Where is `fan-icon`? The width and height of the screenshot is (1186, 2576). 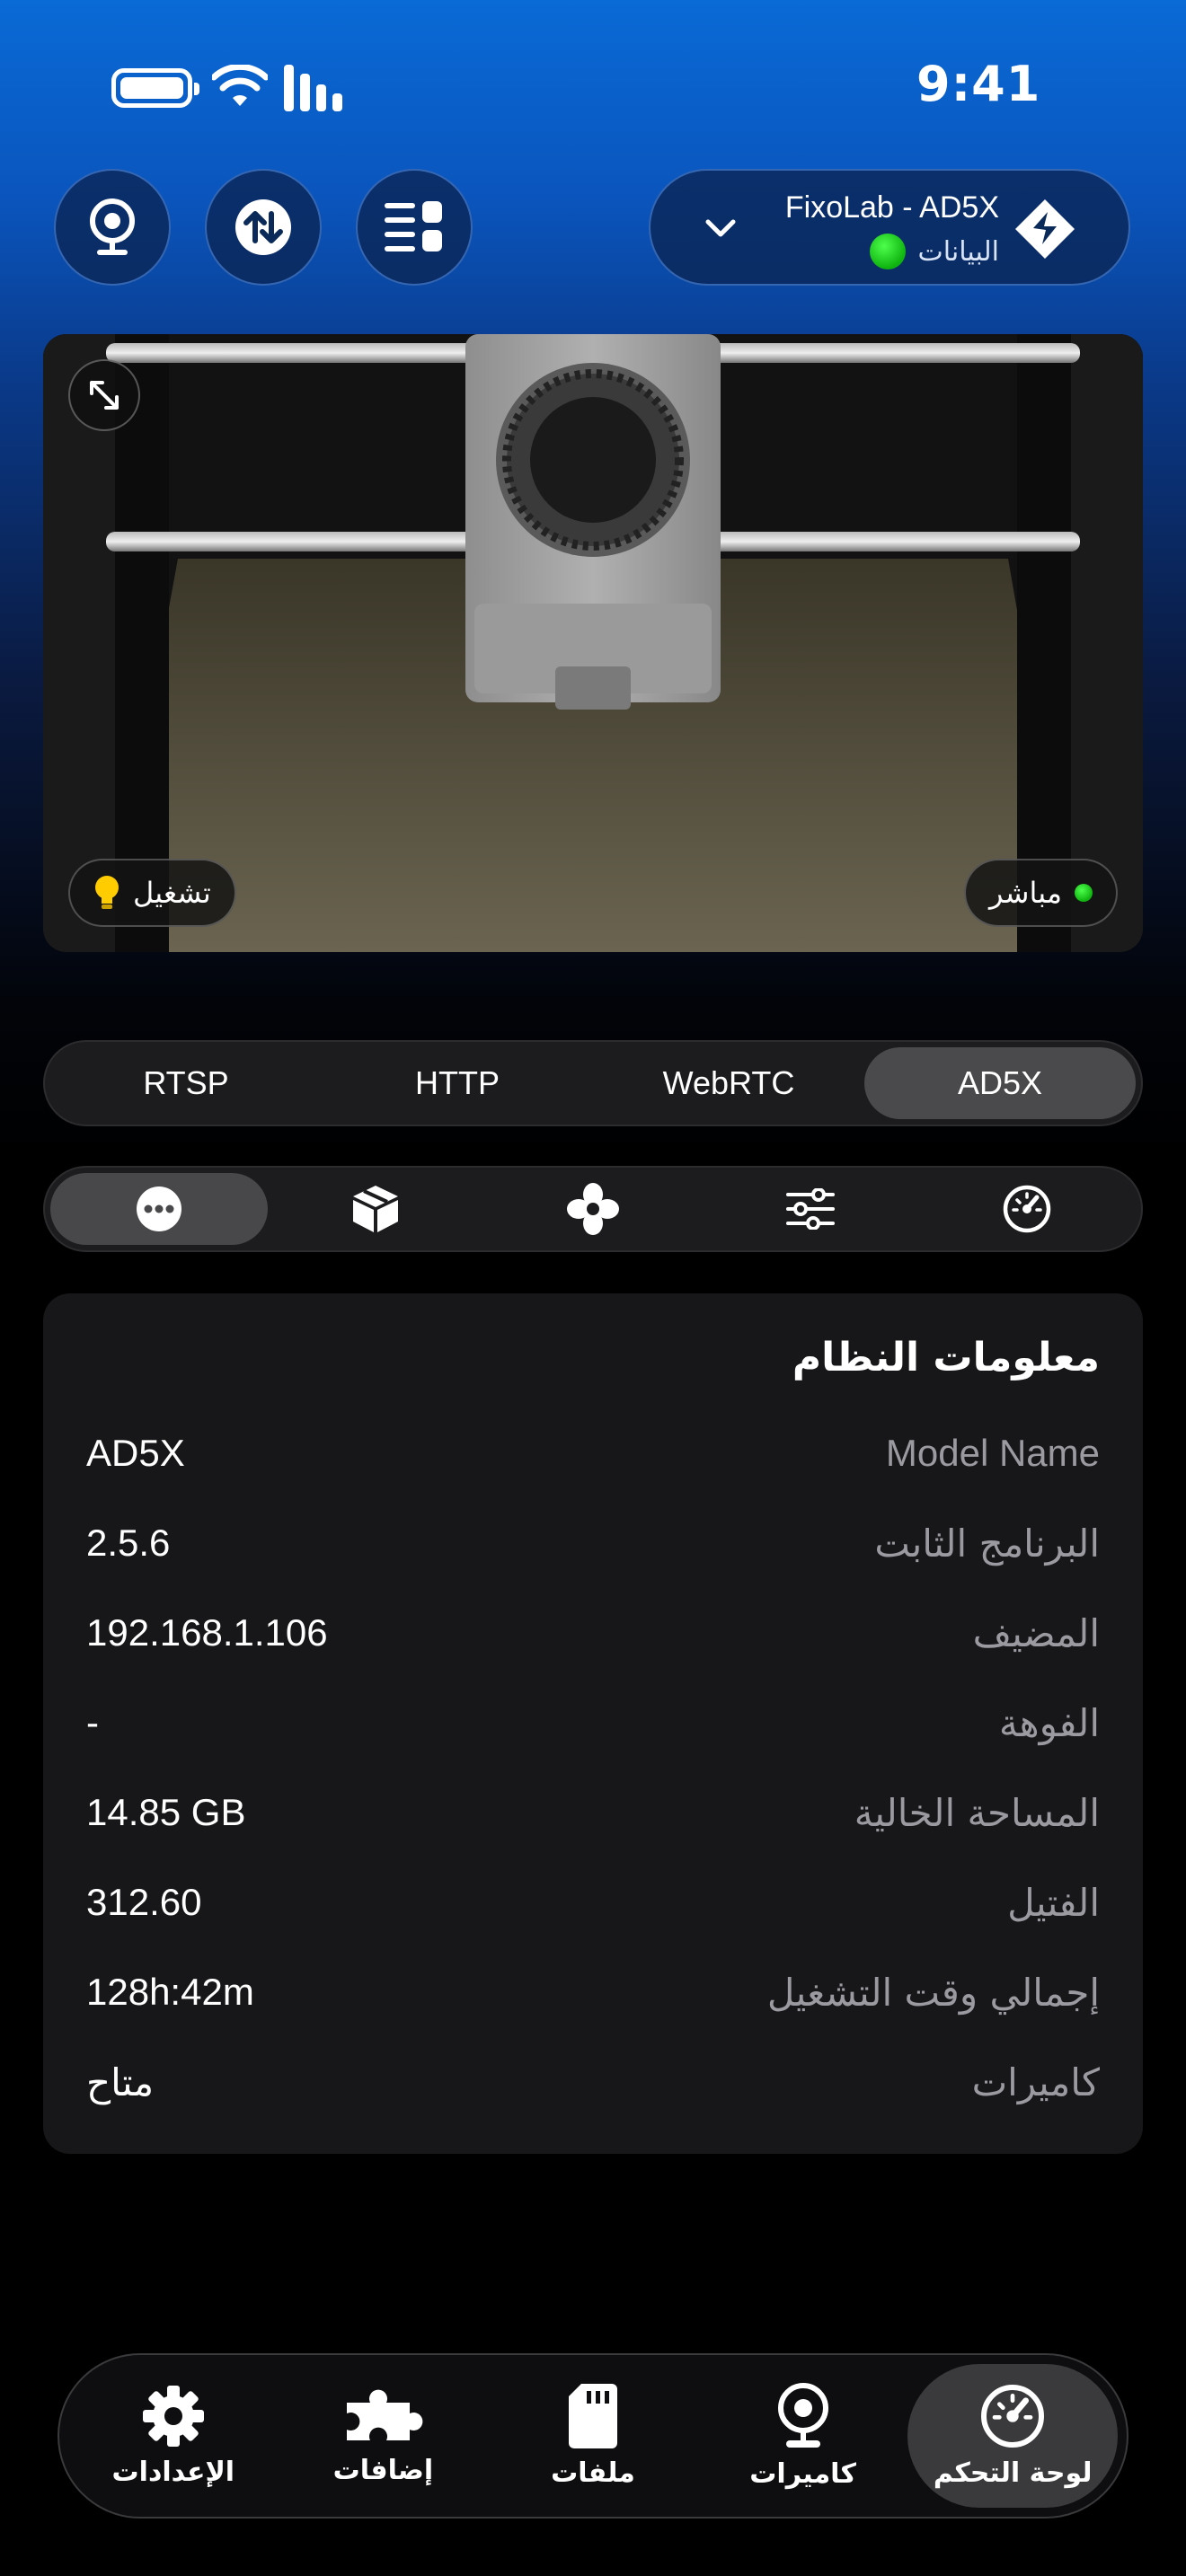 fan-icon is located at coordinates (592, 1209).